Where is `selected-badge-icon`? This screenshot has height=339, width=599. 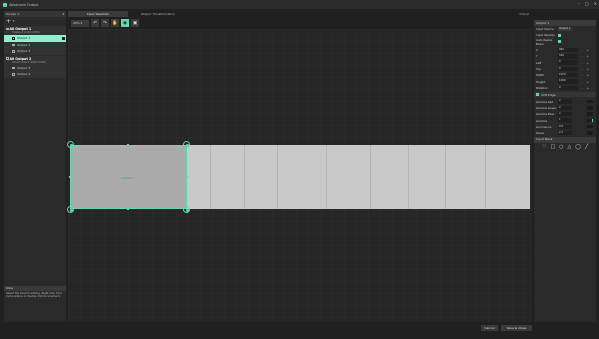 selected-badge-icon is located at coordinates (63, 38).